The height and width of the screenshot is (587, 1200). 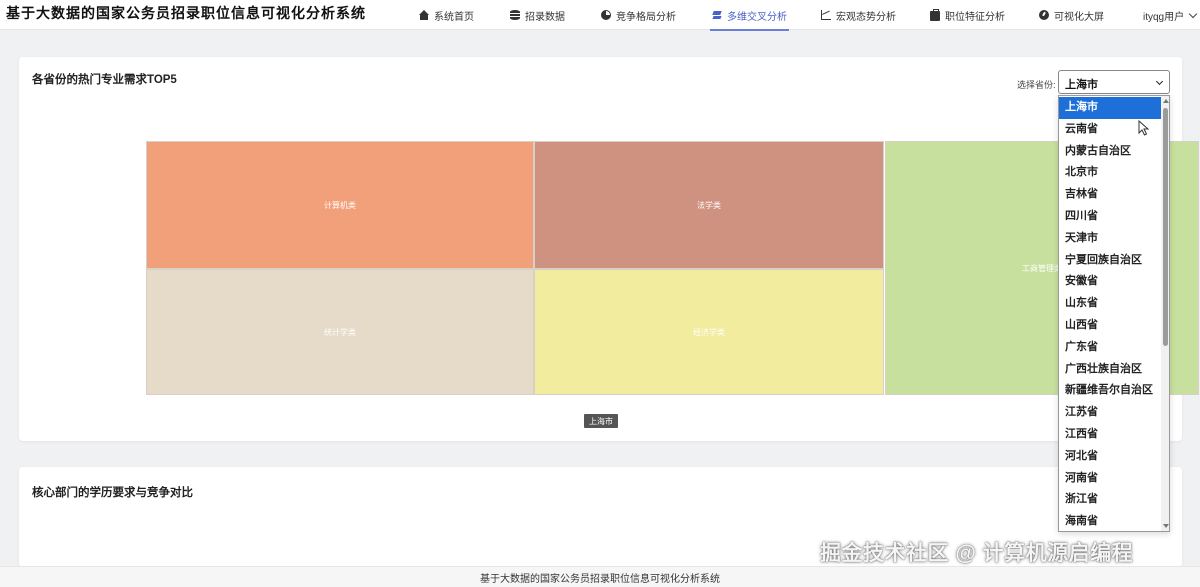 I want to click on user-name: ityqg用户, so click(x=1164, y=17).